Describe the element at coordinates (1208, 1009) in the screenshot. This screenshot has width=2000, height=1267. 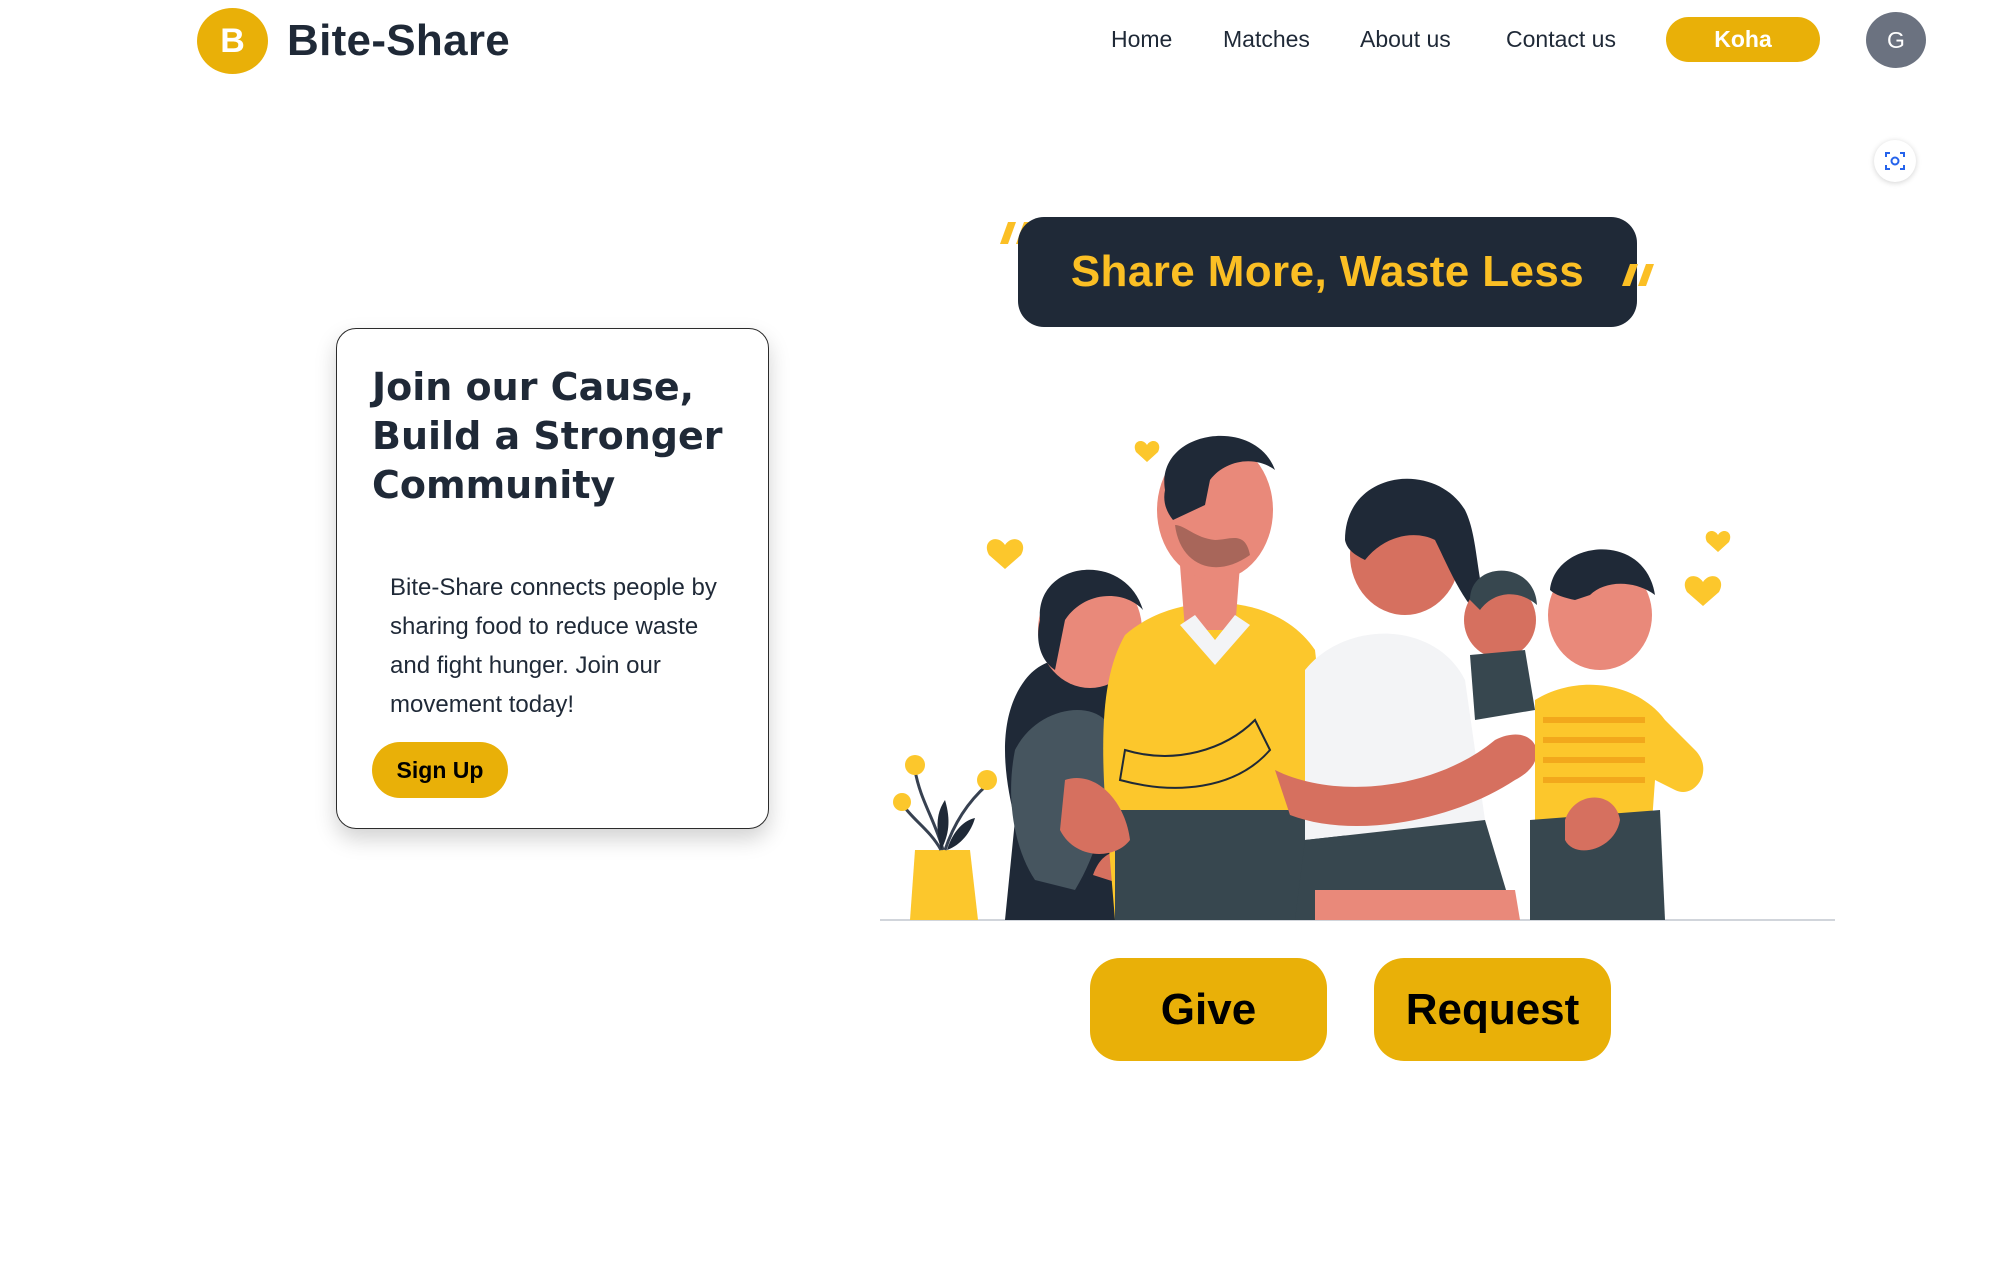
I see `give-button: Give` at that location.